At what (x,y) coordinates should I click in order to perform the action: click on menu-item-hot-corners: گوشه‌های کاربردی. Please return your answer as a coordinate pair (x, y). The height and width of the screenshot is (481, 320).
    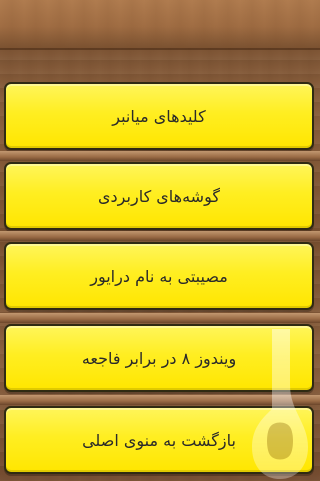
    Looking at the image, I should click on (159, 196).